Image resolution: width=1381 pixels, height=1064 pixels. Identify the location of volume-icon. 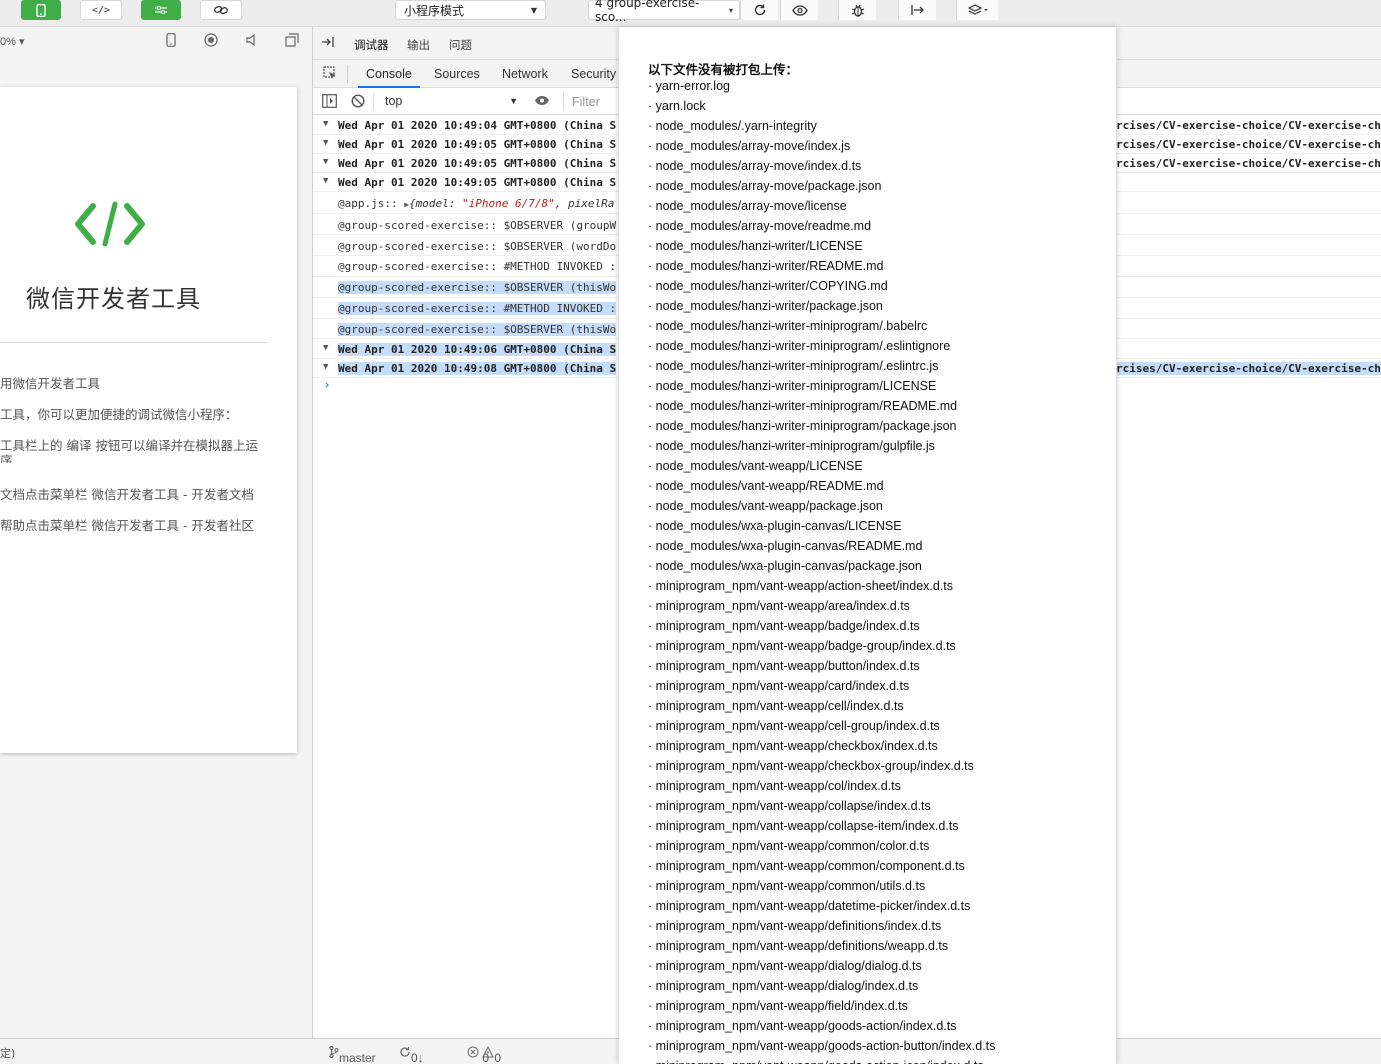
(252, 41).